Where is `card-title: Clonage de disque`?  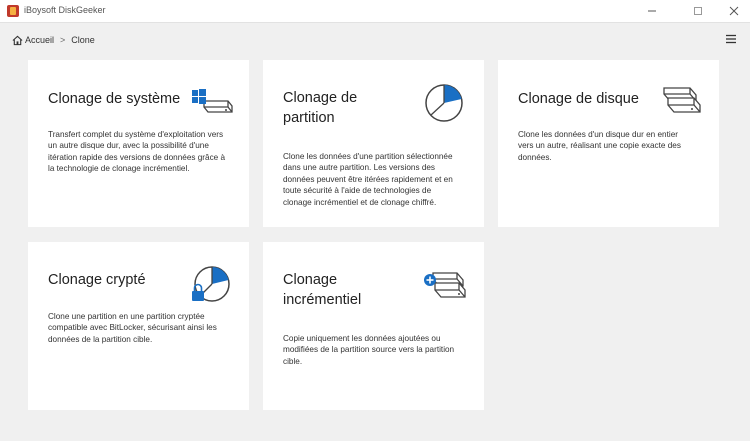
card-title: Clonage de disque is located at coordinates (578, 99).